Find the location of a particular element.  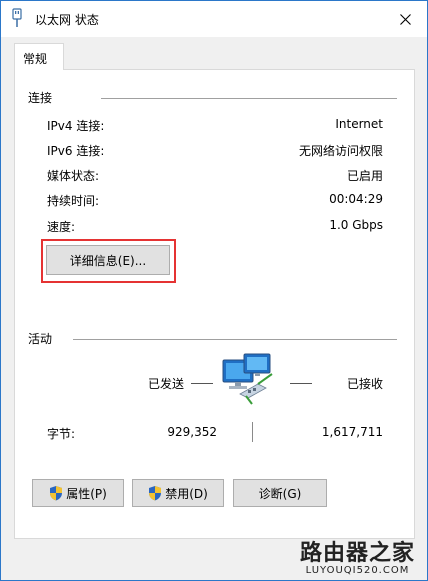

window-title: 以太网 状态 is located at coordinates (67, 20).